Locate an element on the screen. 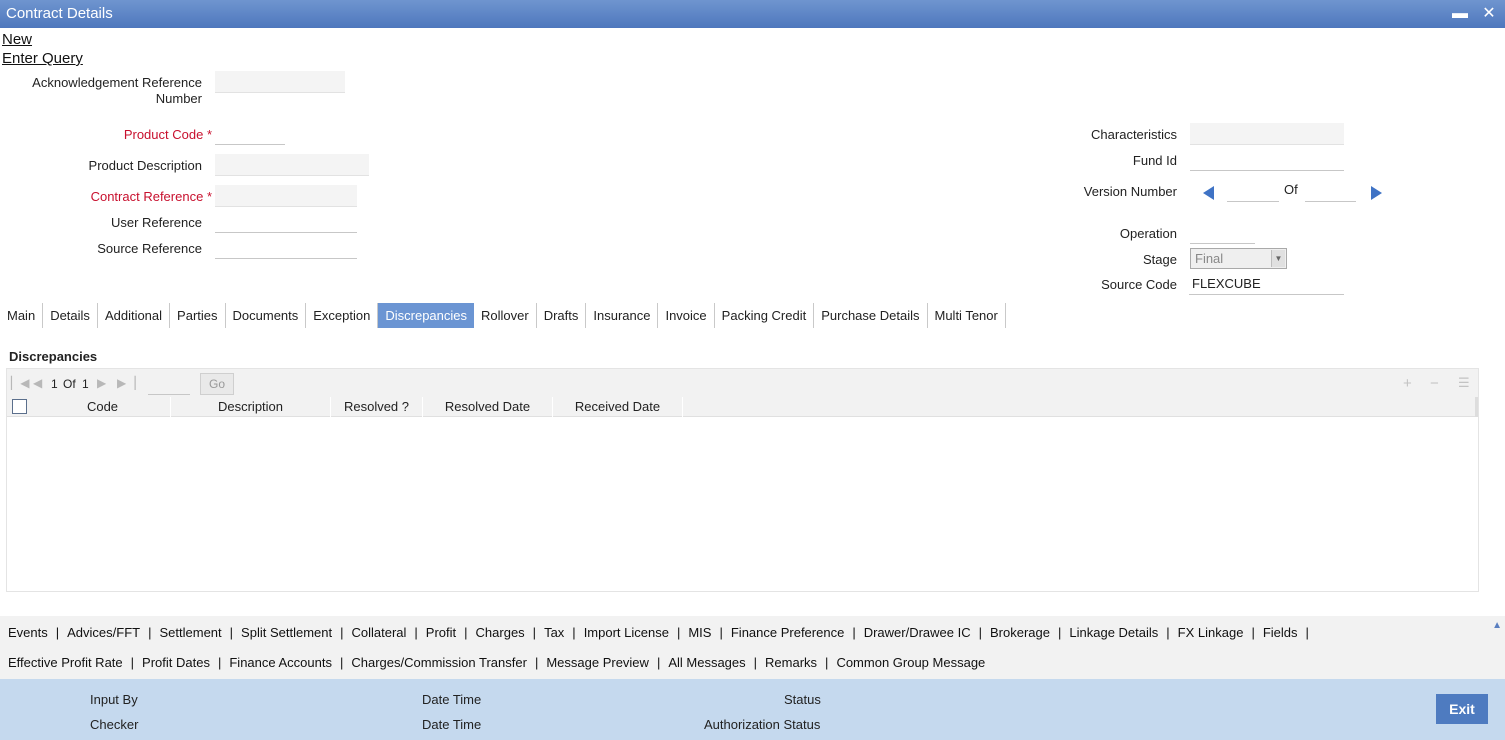 Image resolution: width=1505 pixels, height=740 pixels. column-code: Code is located at coordinates (103, 407).